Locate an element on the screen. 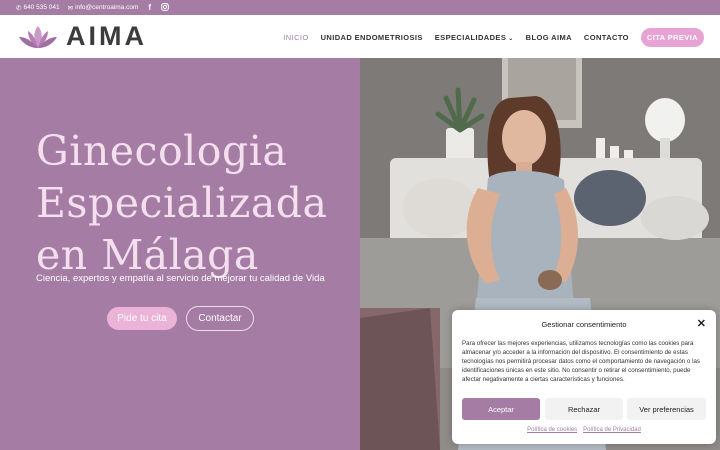  facebook-icon: f is located at coordinates (149, 7).